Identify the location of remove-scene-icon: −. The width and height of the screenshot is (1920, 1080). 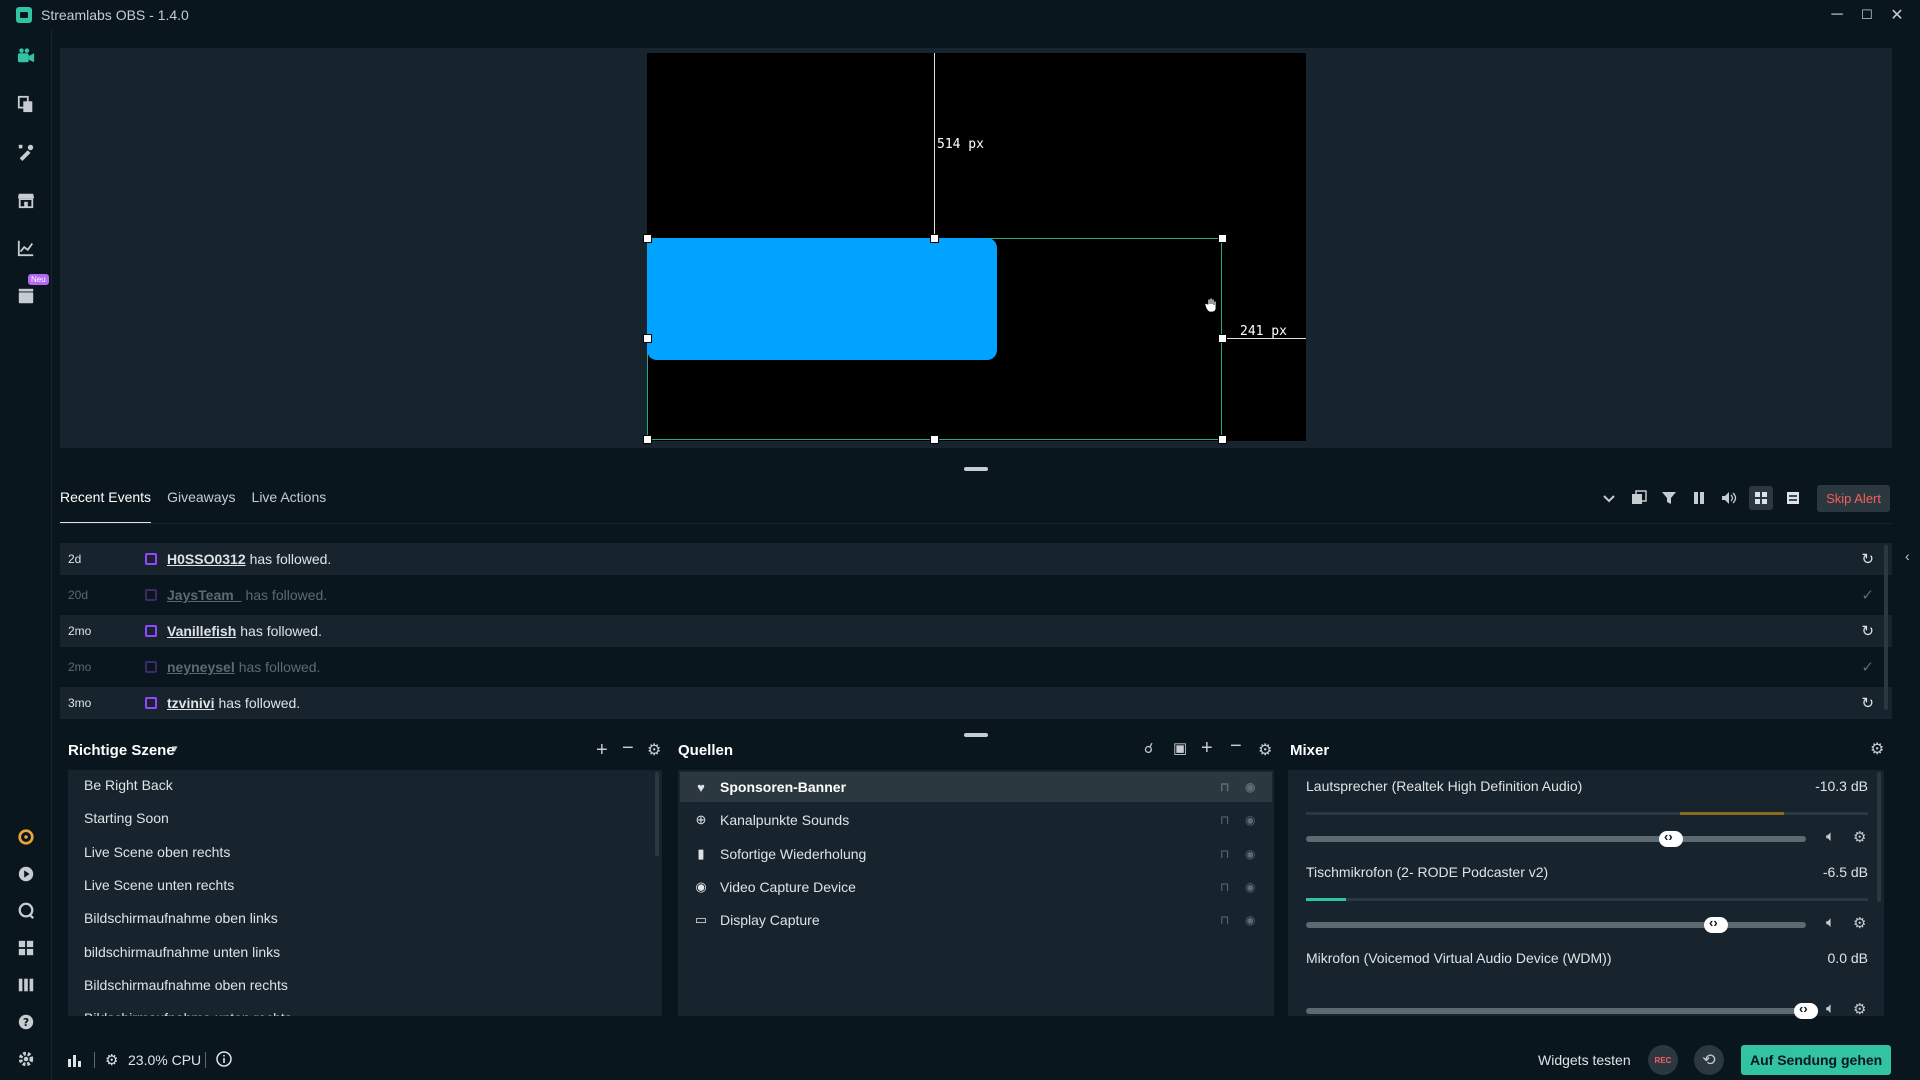
(628, 748).